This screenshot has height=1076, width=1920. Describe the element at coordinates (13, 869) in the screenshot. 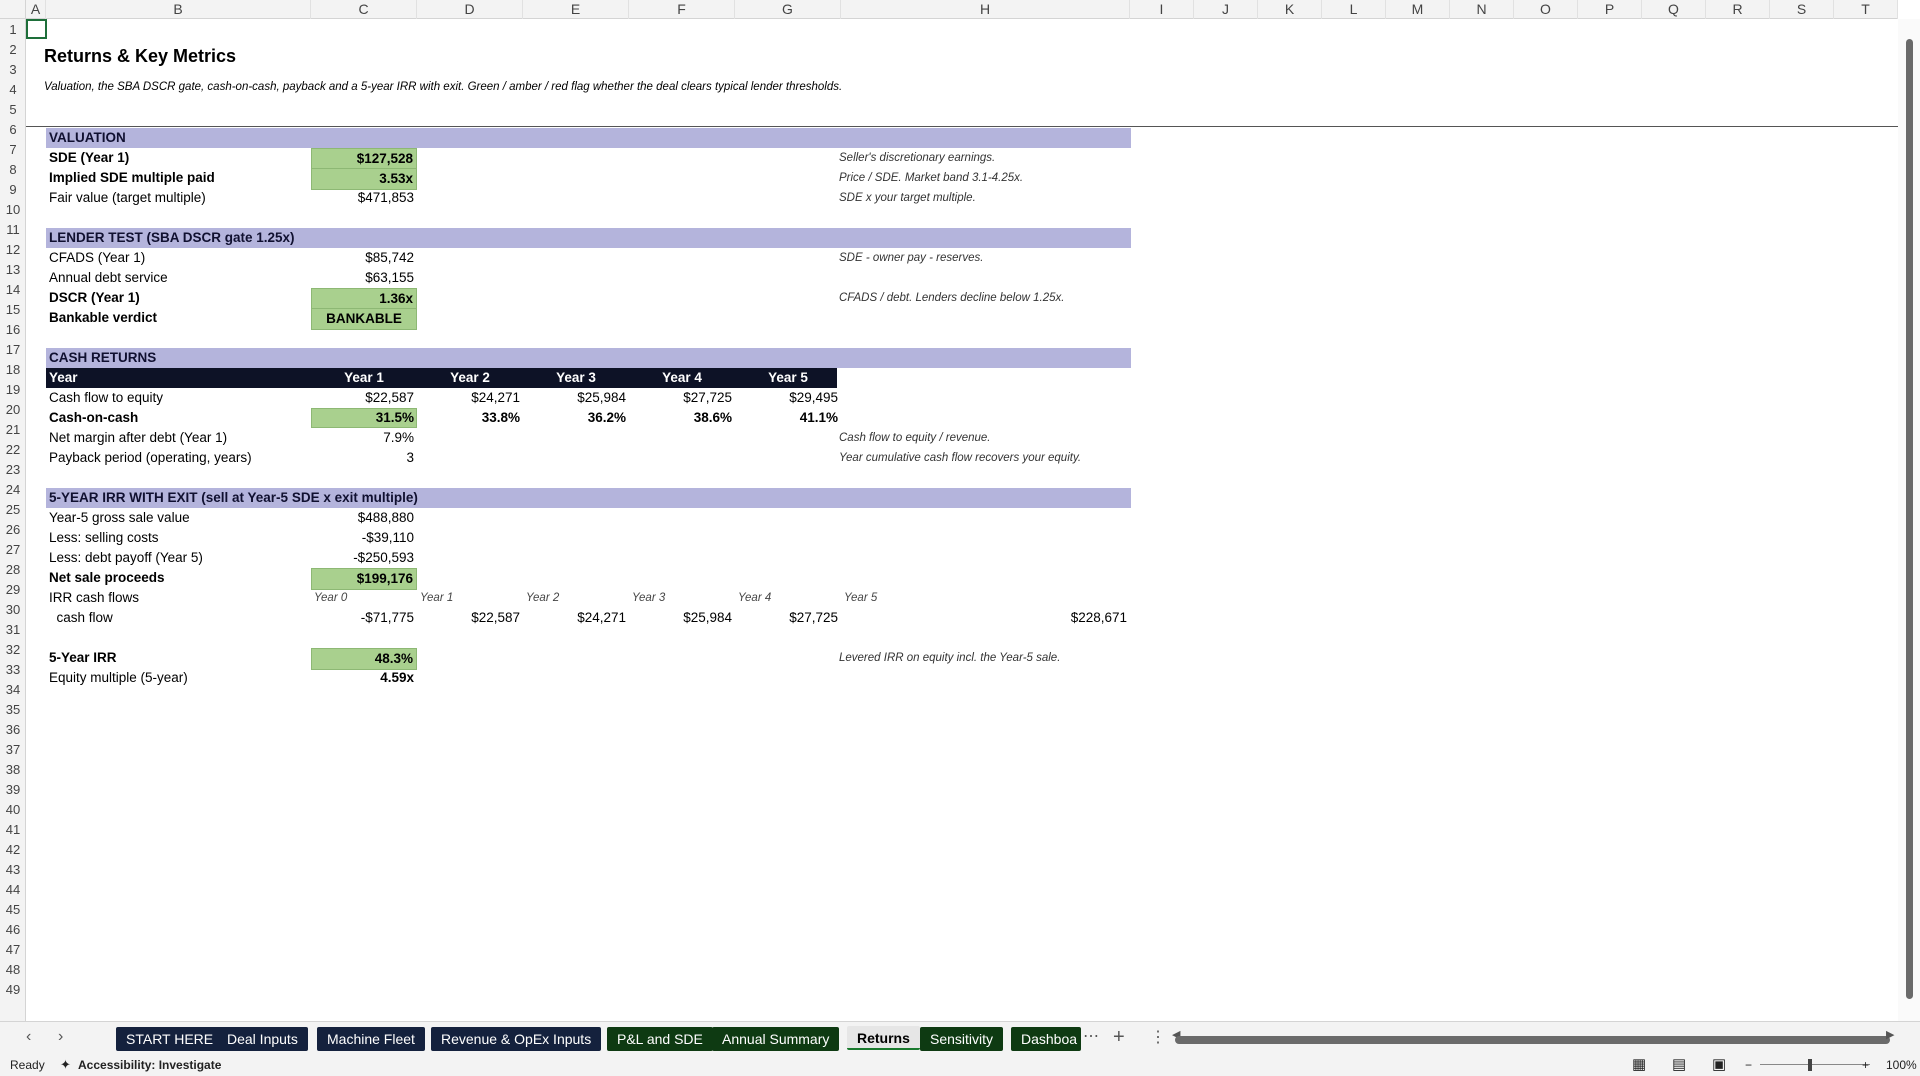

I see `row-header: 43` at that location.